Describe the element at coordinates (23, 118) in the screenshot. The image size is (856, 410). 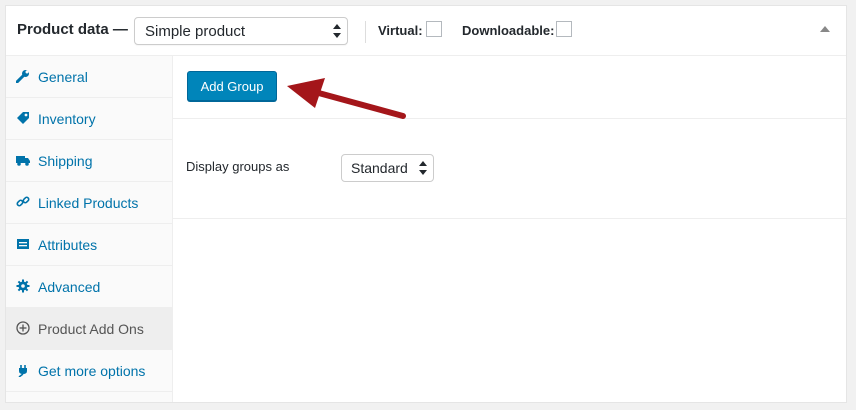
I see `tag-icon` at that location.